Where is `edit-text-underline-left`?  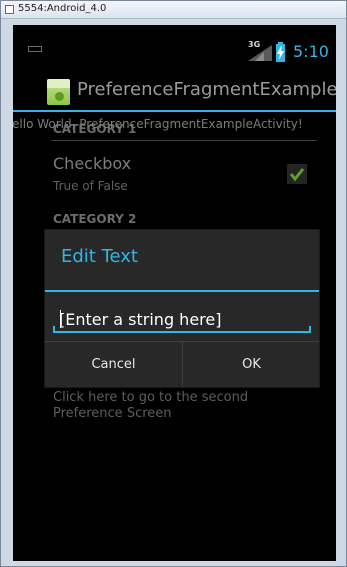
edit-text-underline-left is located at coordinates (54, 329).